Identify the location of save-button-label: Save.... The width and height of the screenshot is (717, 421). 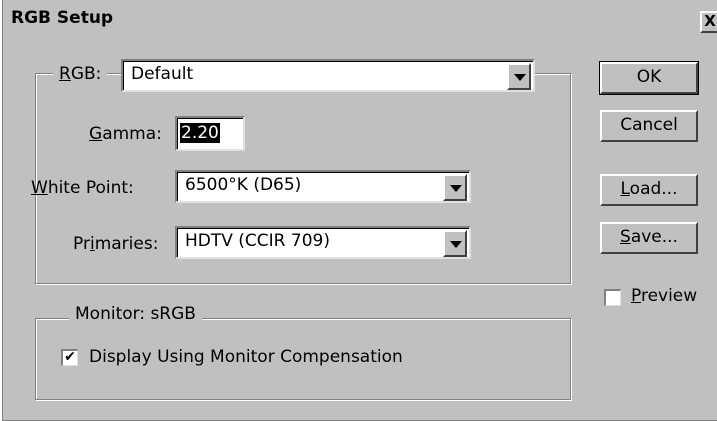
(649, 237).